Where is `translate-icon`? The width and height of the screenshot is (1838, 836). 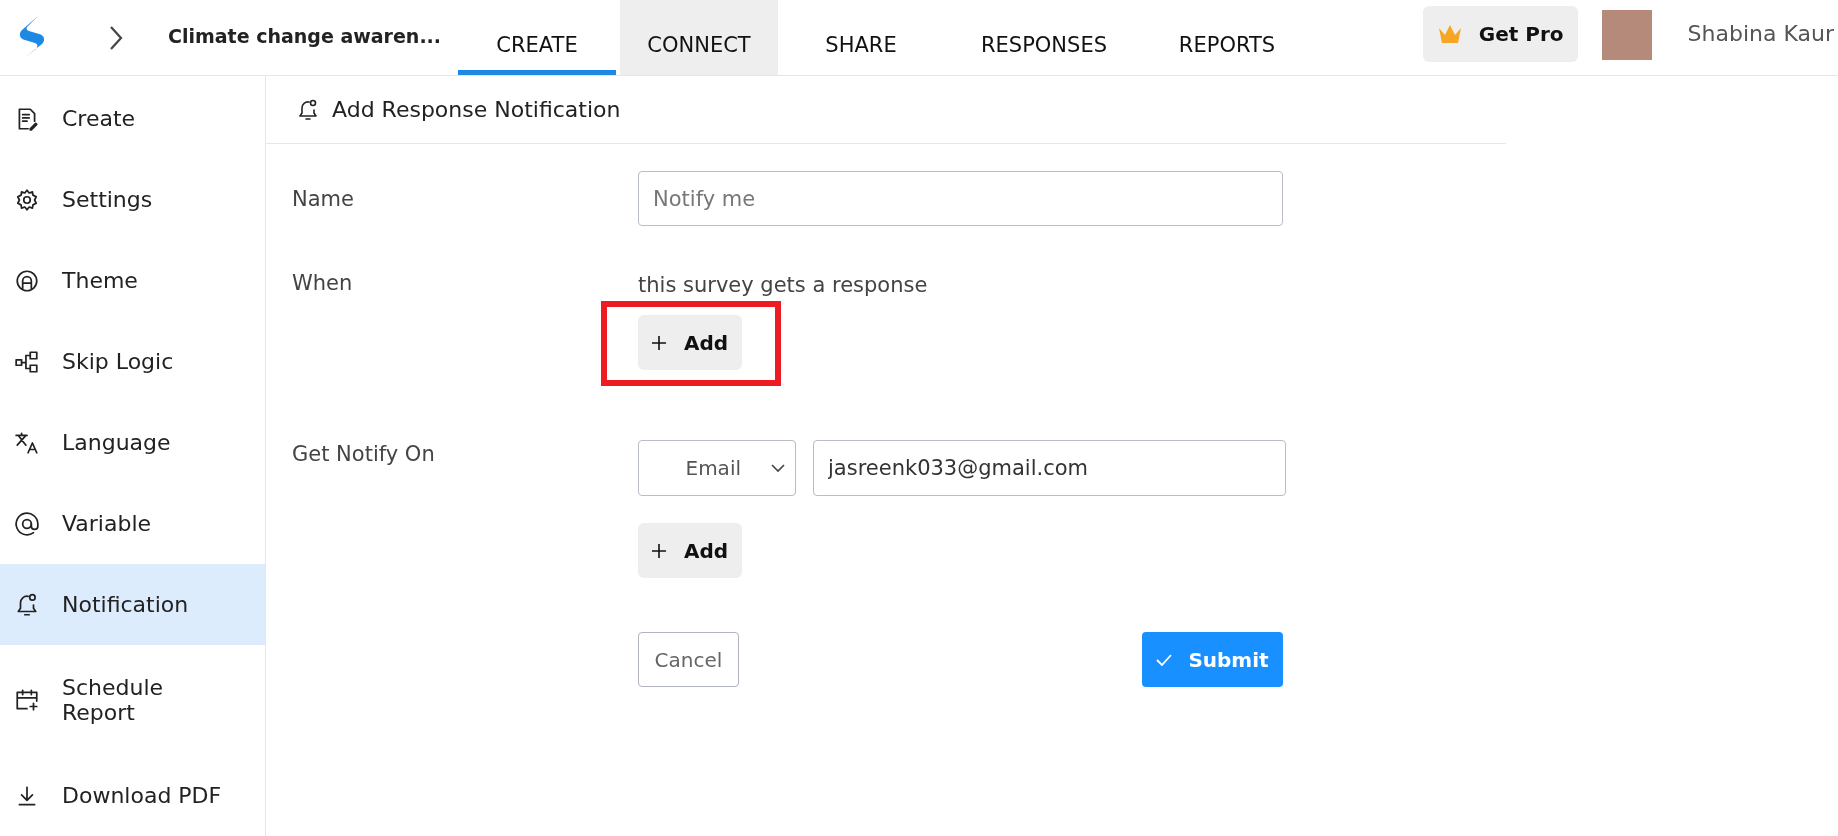
translate-icon is located at coordinates (27, 442).